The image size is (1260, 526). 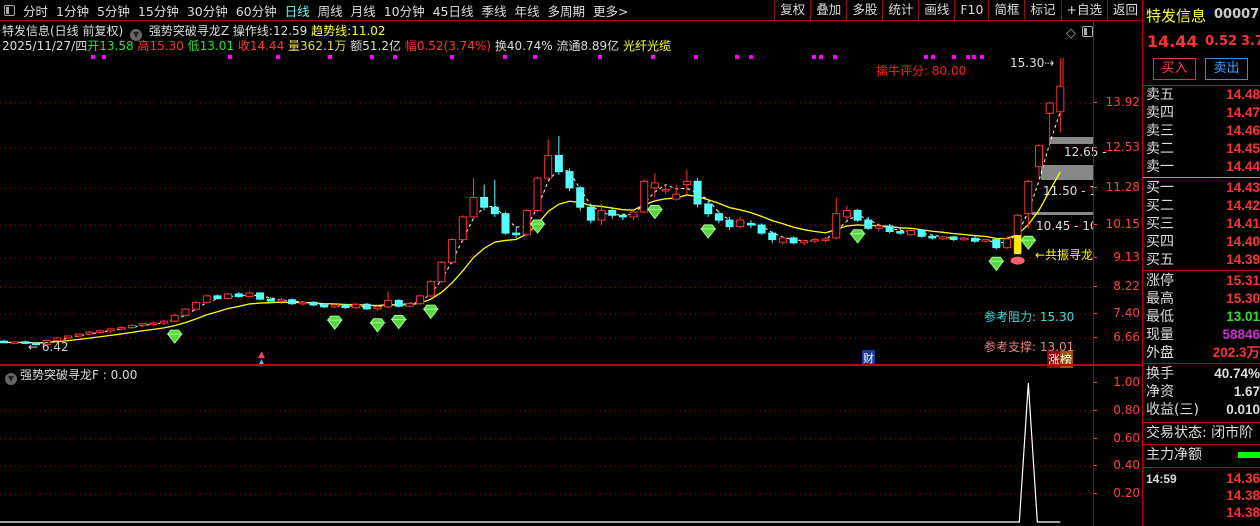 What do you see at coordinates (1203, 131) in the screenshot?
I see `ask-row: 卖三 14.46` at bounding box center [1203, 131].